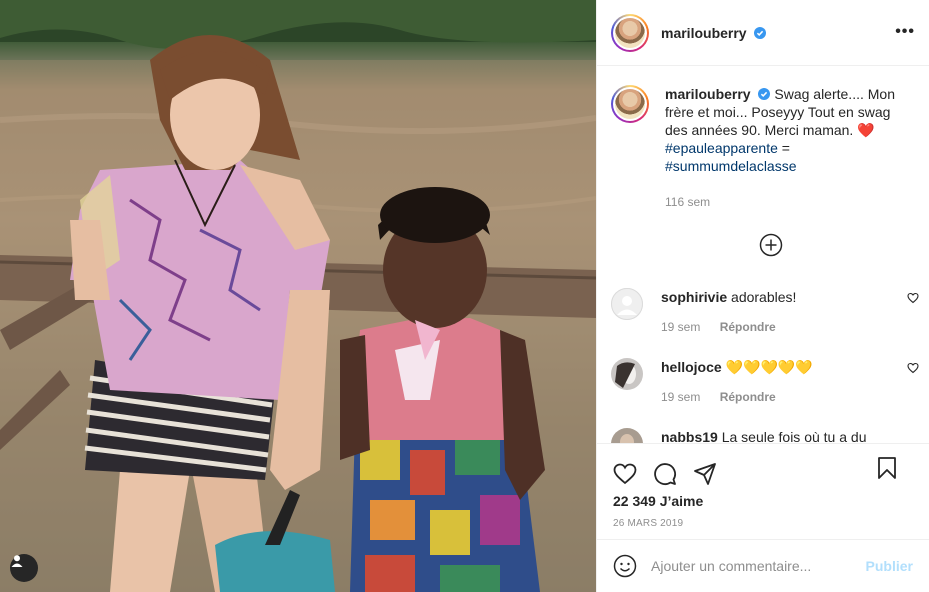 The height and width of the screenshot is (592, 929). What do you see at coordinates (714, 33) in the screenshot?
I see `author-username: marilouberry` at bounding box center [714, 33].